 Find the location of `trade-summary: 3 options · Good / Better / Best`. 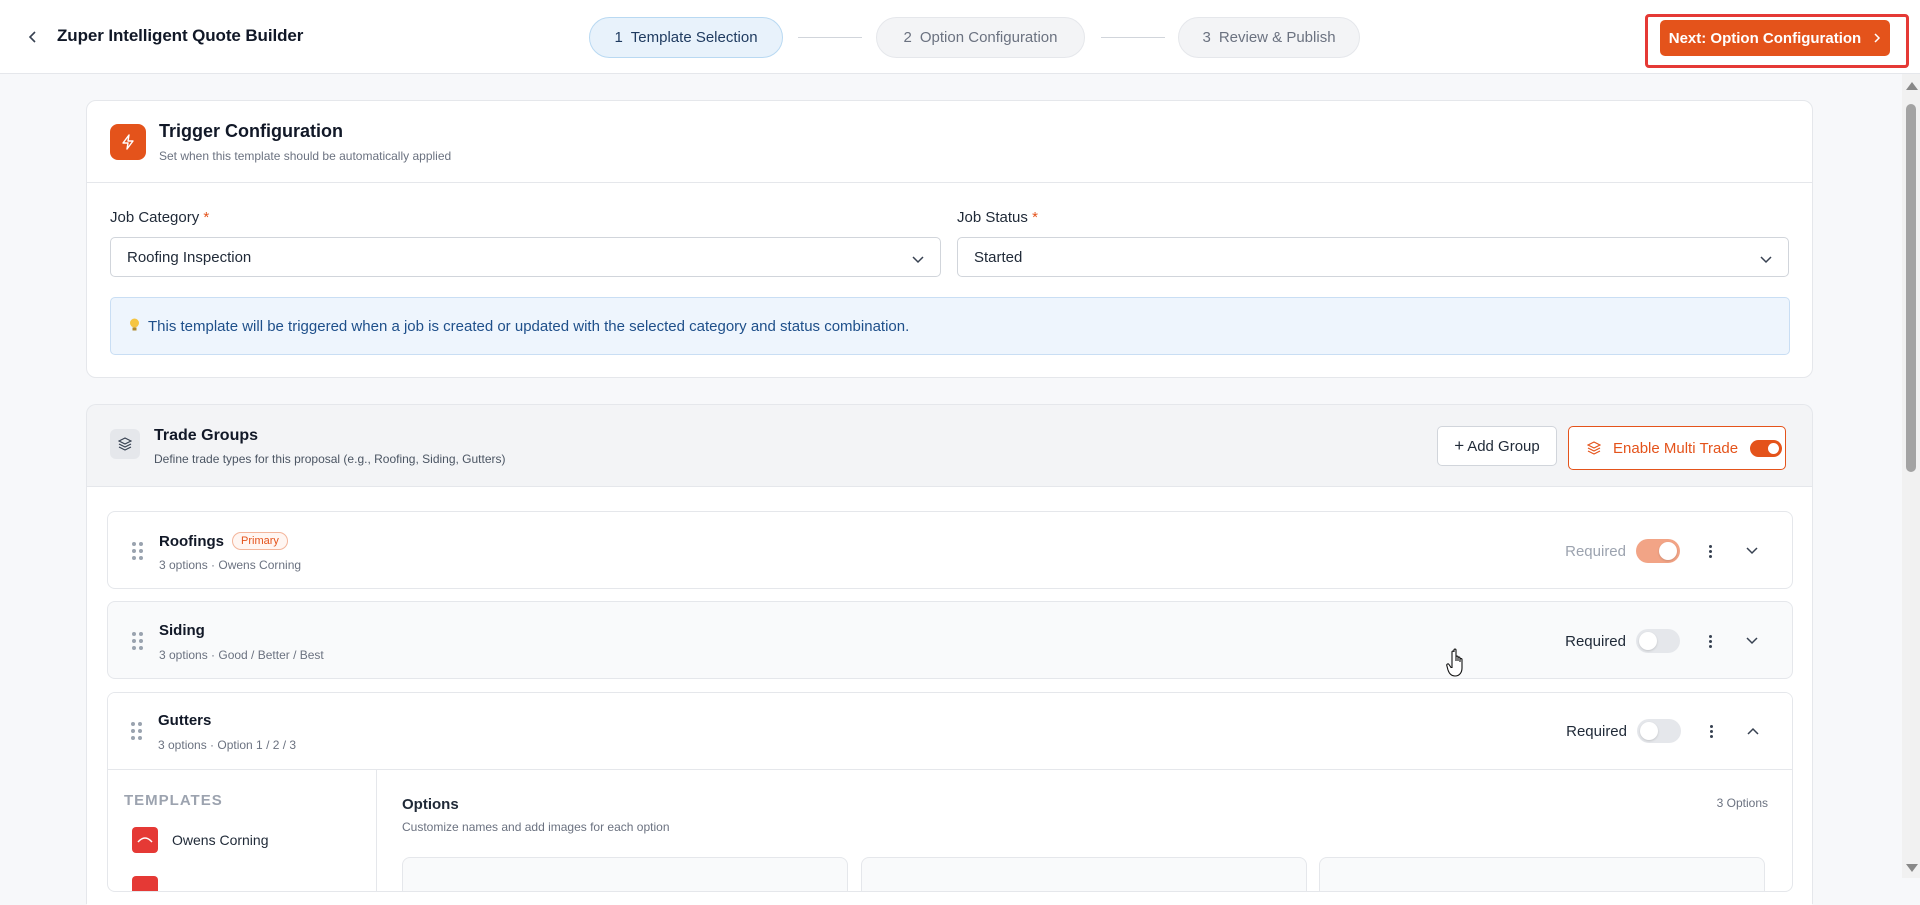

trade-summary: 3 options · Good / Better / Best is located at coordinates (241, 655).